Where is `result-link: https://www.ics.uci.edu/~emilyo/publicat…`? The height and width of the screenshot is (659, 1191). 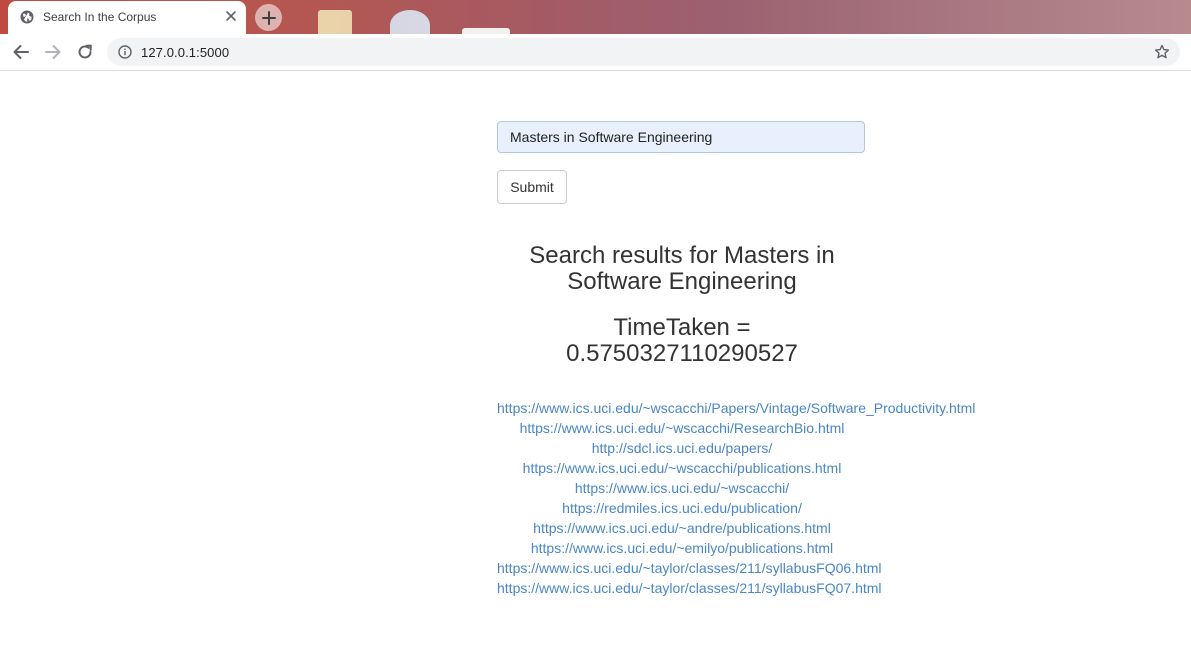
result-link: https://www.ics.uci.edu/~emilyo/publicat… is located at coordinates (682, 548).